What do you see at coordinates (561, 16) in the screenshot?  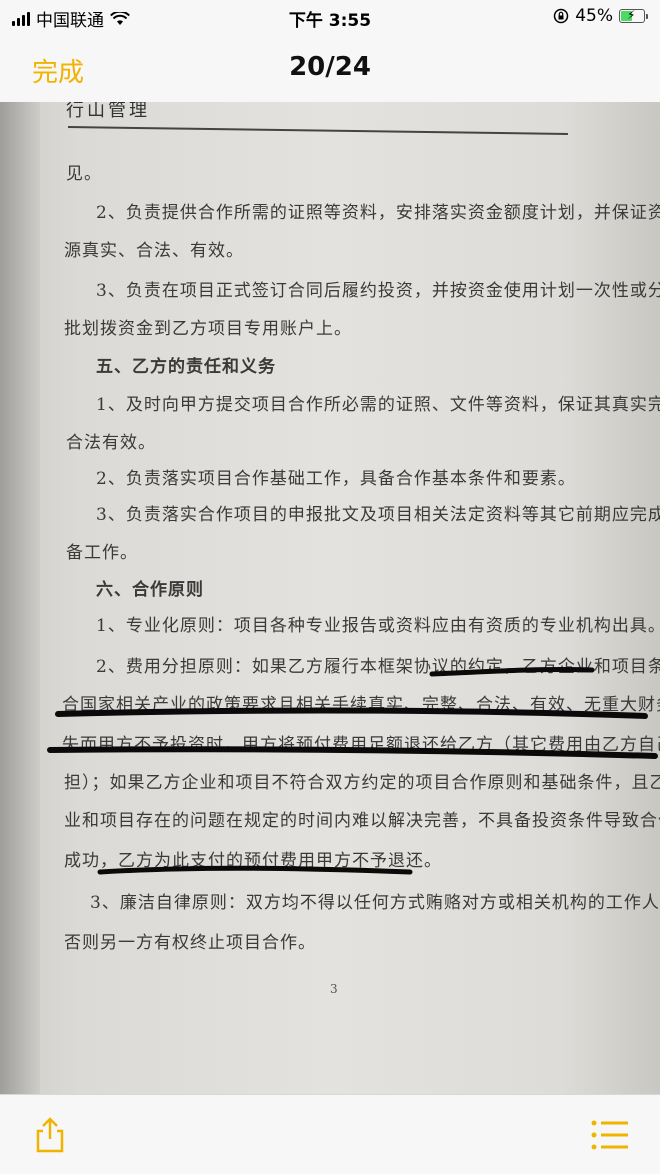 I see `orientation-lock-icon` at bounding box center [561, 16].